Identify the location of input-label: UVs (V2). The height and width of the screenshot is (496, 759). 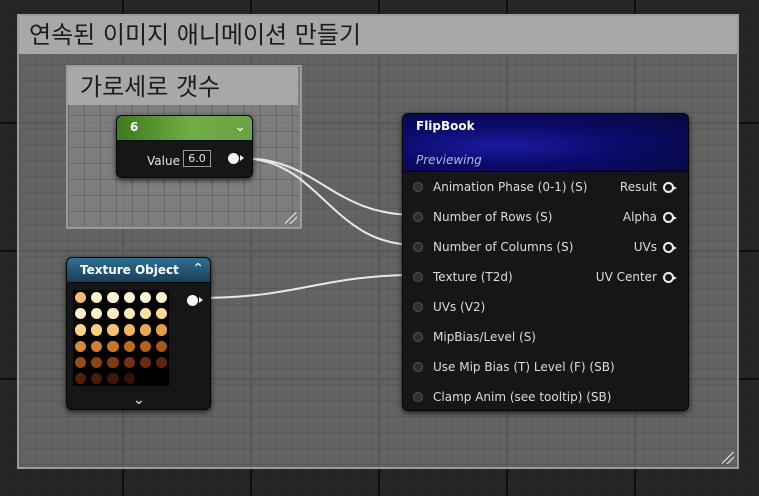
(459, 307).